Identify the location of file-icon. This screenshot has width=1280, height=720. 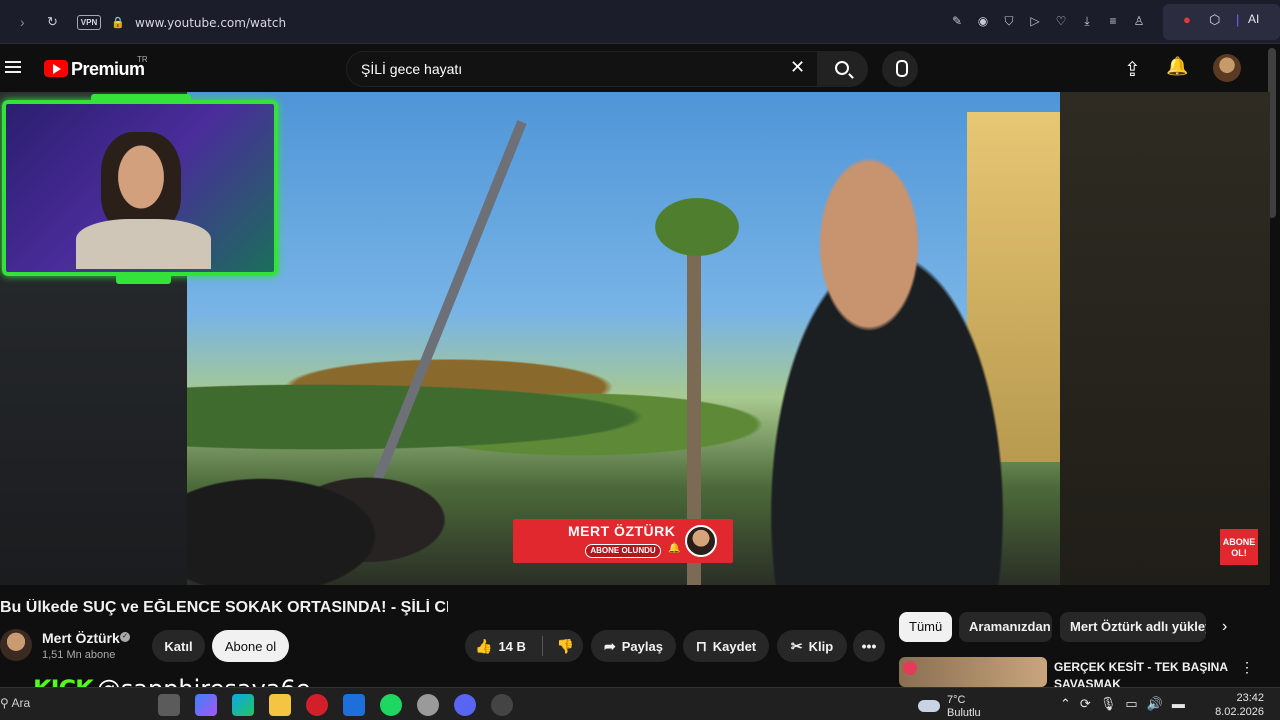
(169, 705).